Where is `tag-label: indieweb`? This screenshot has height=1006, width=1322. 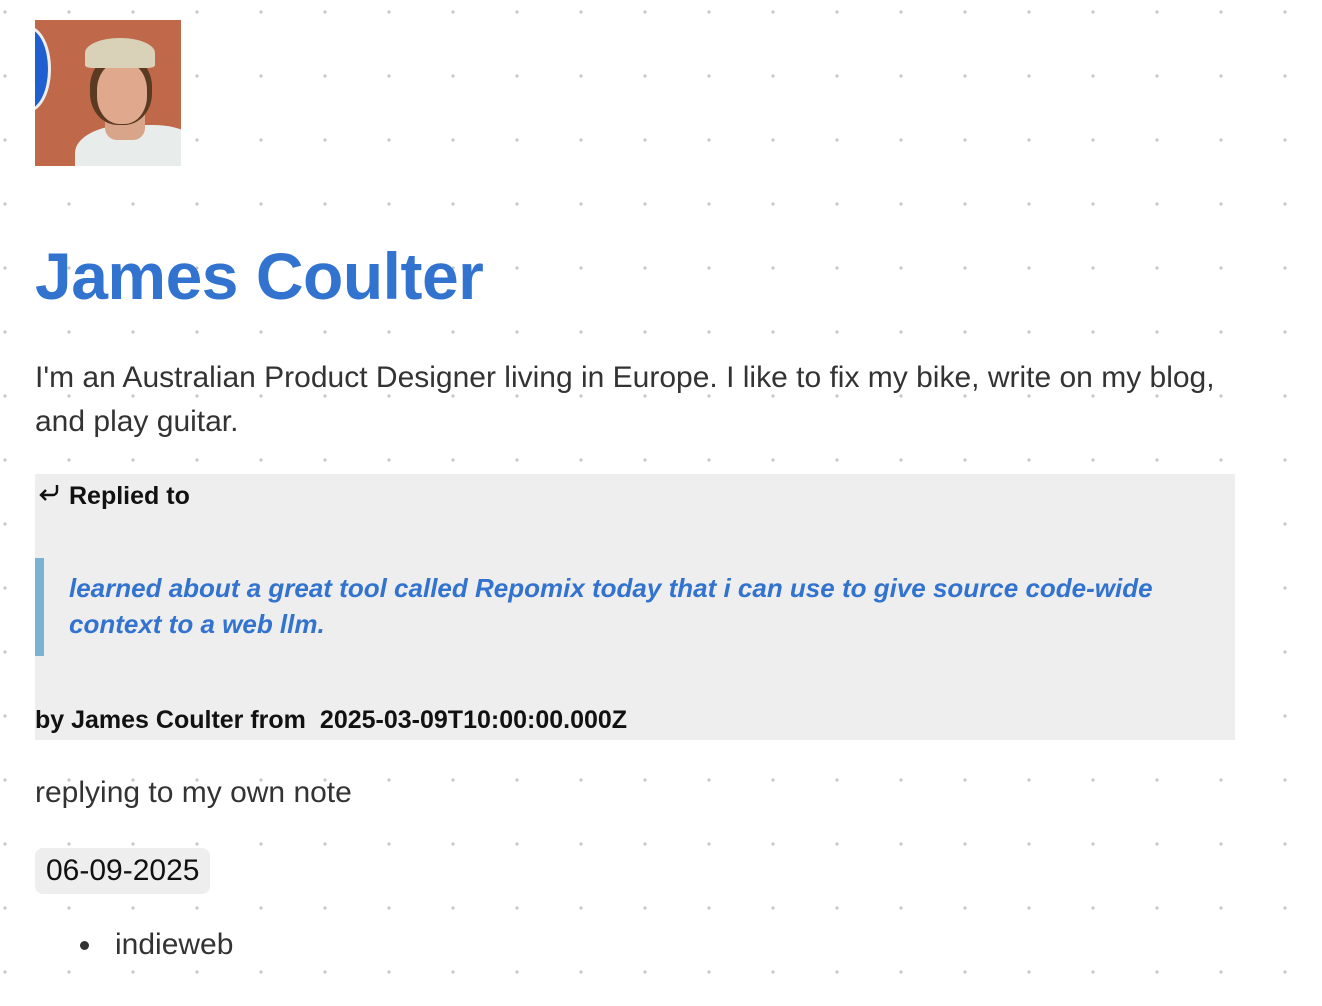
tag-label: indieweb is located at coordinates (174, 945).